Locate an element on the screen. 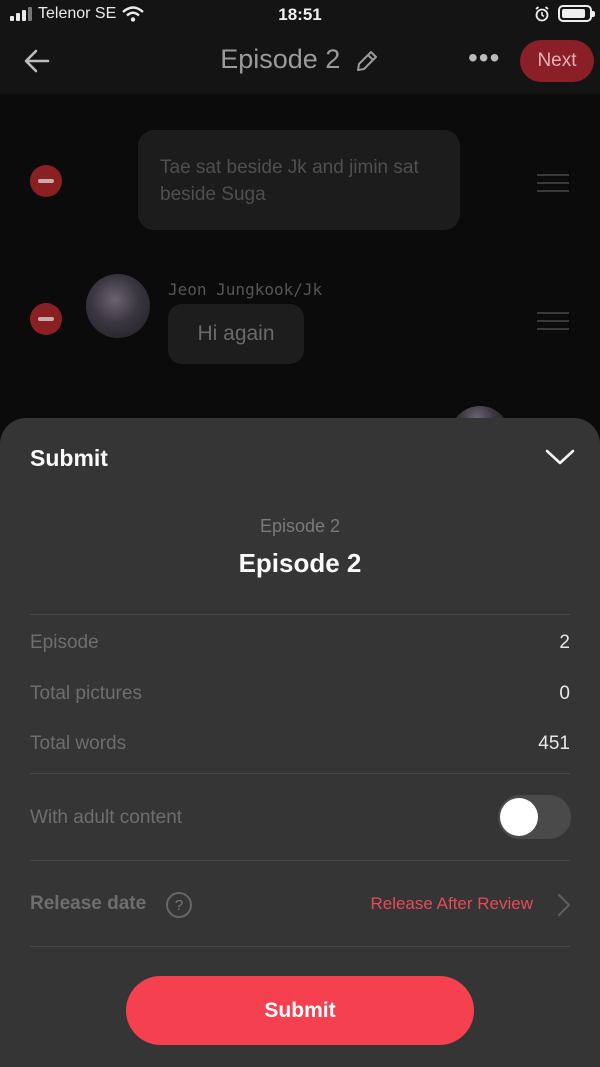 The image size is (600, 1067). next-button: Next is located at coordinates (557, 61).